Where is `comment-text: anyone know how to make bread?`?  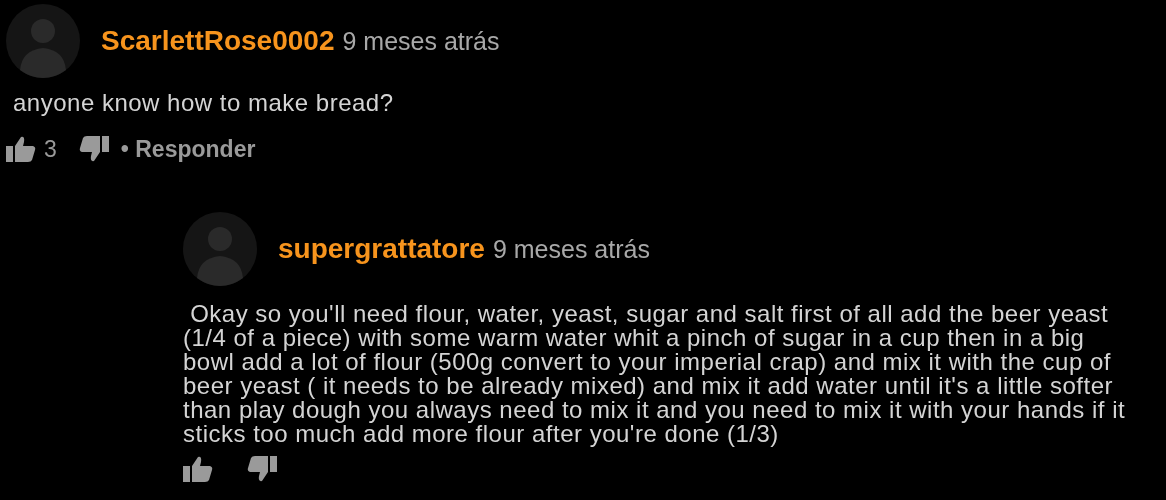
comment-text: anyone know how to make bread? is located at coordinates (204, 103).